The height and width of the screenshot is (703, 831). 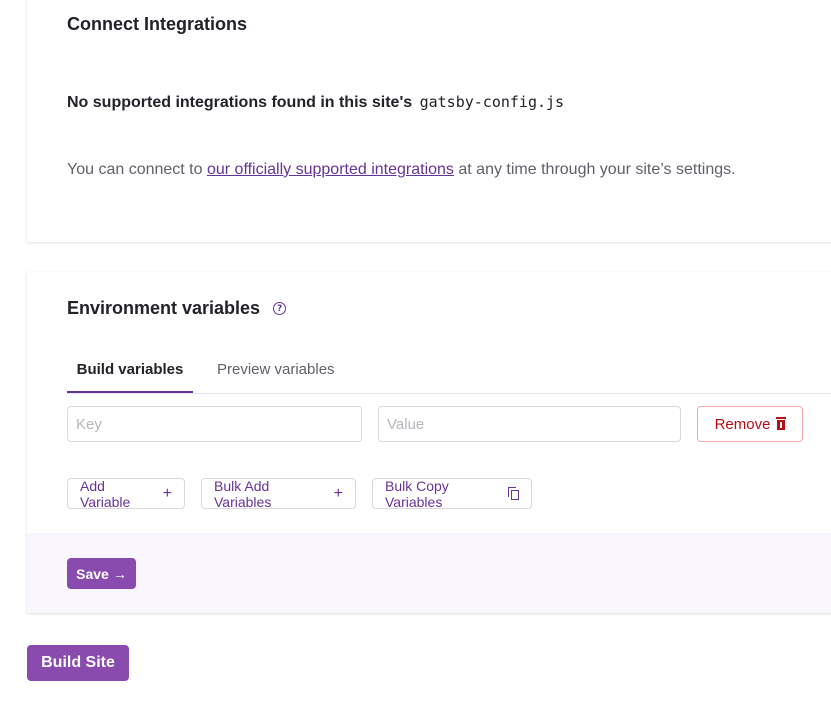 What do you see at coordinates (135, 169) in the screenshot?
I see `connect-prefix: You can connect to` at bounding box center [135, 169].